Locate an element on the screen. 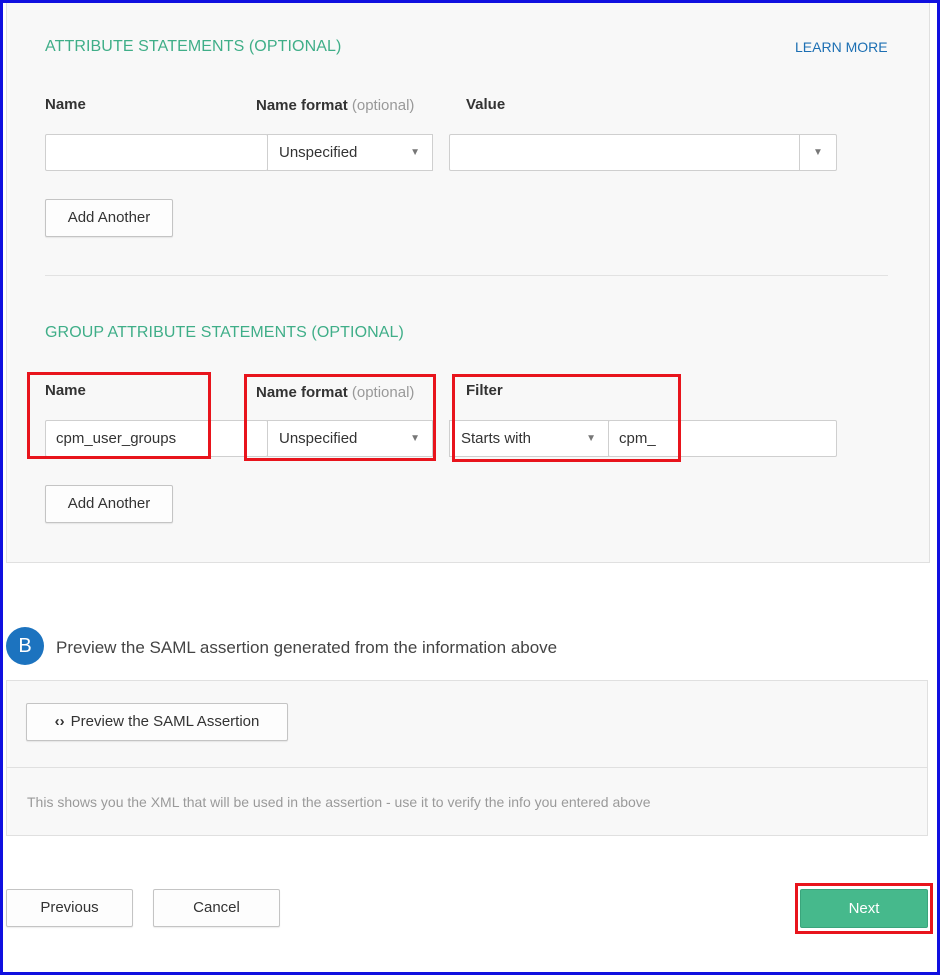 The width and height of the screenshot is (940, 975). preview-button-label: Preview the SAML Assertion is located at coordinates (165, 721).